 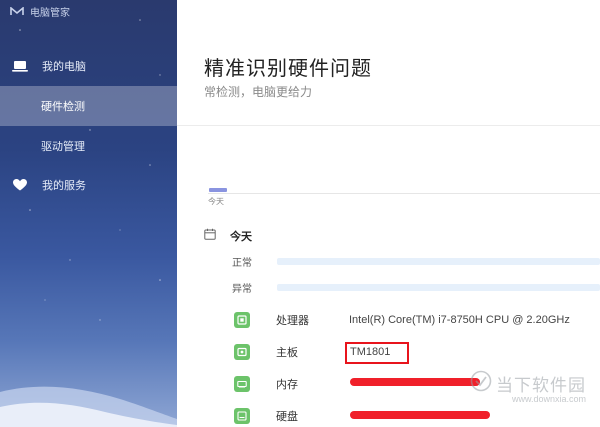 I want to click on watermark-name: 当下软件园, so click(x=541, y=385).